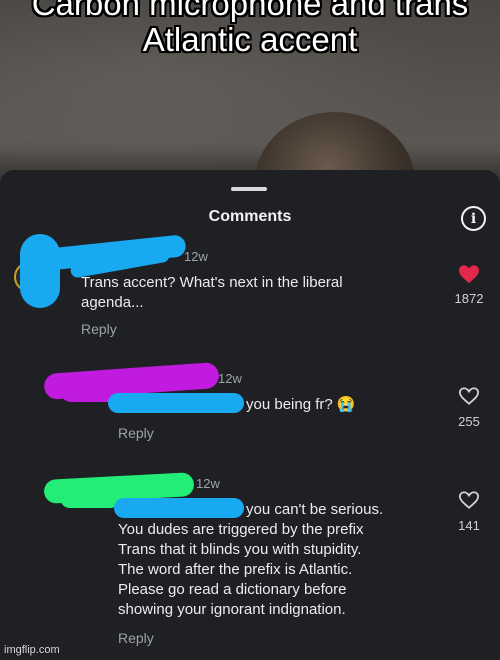 This screenshot has width=500, height=660. What do you see at coordinates (249, 189) in the screenshot?
I see `sheet-handle` at bounding box center [249, 189].